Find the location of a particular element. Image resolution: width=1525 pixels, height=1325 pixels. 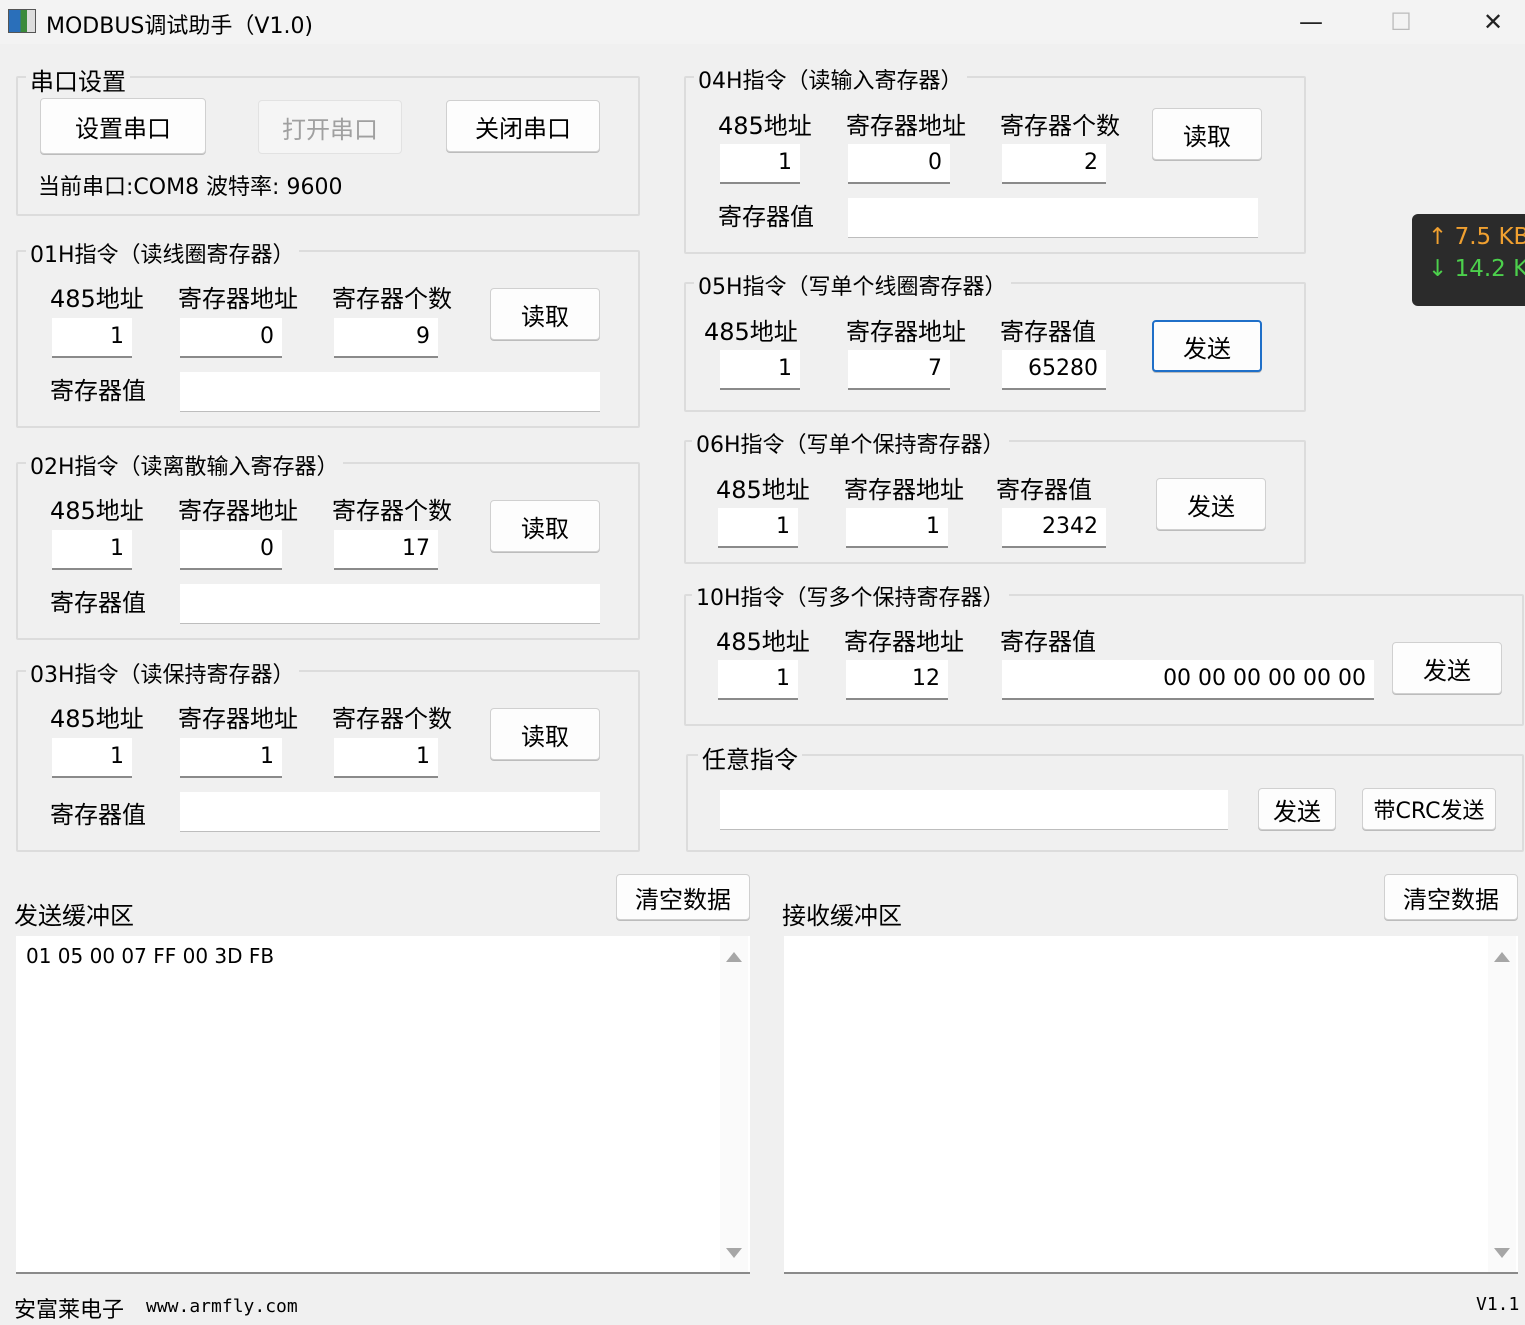

window-title: MODBUS调试助手（V1.0) is located at coordinates (180, 26).